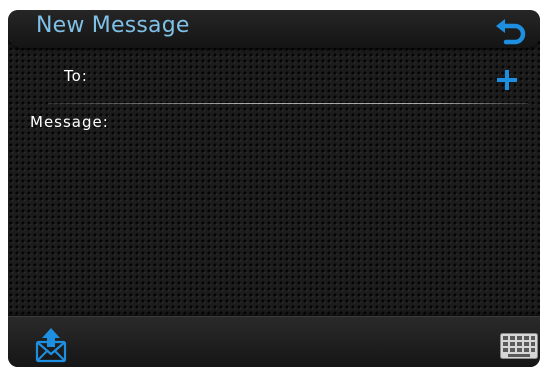 The width and height of the screenshot is (546, 374). I want to click on send-envelope-icon, so click(51, 345).